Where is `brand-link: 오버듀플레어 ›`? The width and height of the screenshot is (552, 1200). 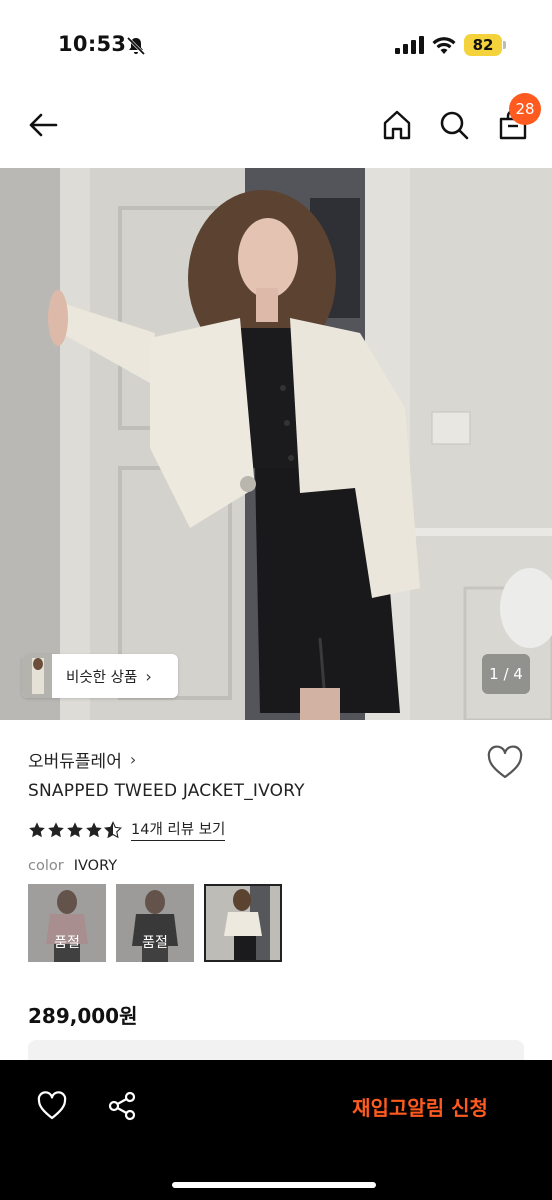 brand-link: 오버듀플레어 › is located at coordinates (82, 759).